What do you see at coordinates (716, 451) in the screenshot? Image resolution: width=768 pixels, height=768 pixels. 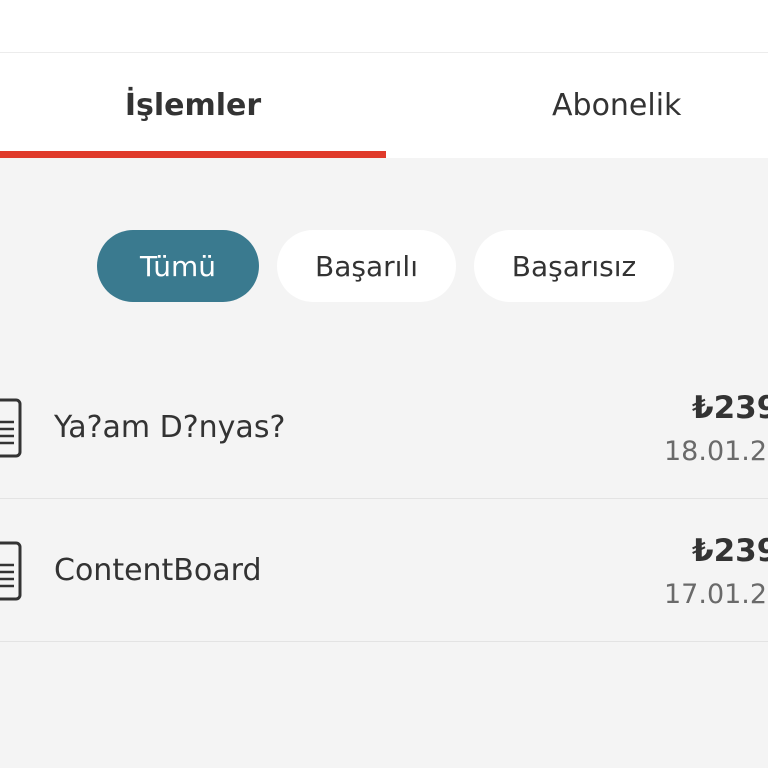 I see `transaction-date: 18.01.20` at bounding box center [716, 451].